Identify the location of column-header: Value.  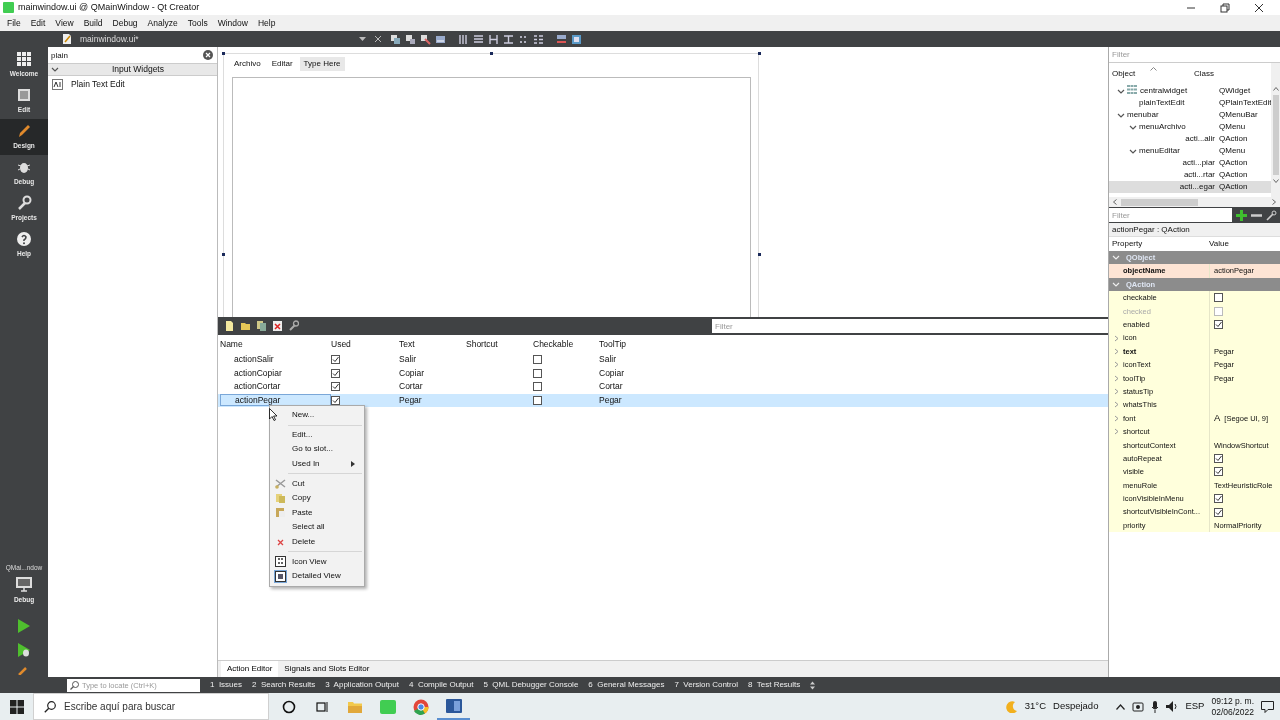
(1219, 244).